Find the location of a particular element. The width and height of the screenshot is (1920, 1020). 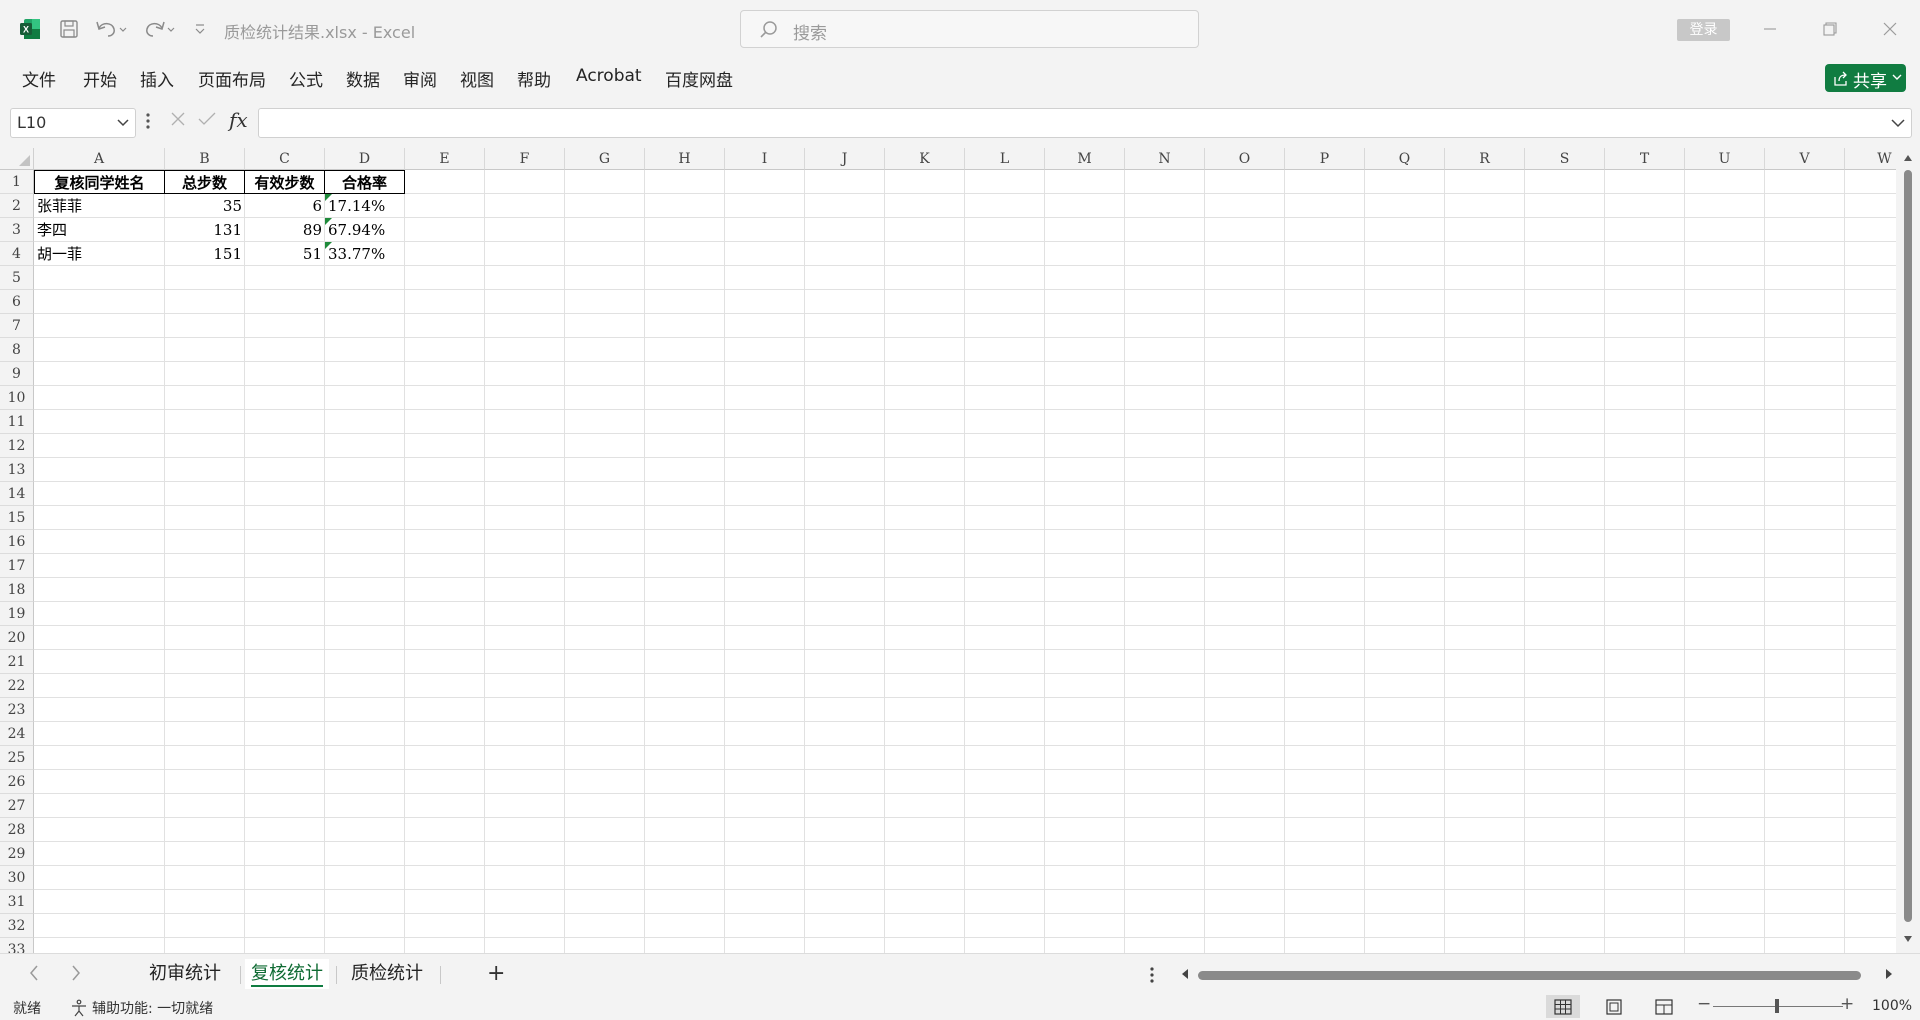

undo-icon is located at coordinates (111, 29).